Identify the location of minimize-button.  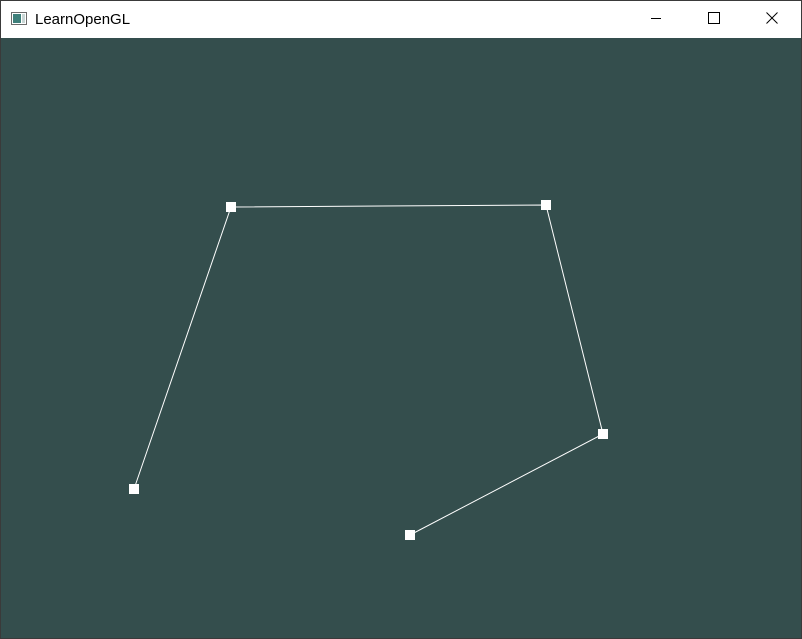
(656, 19).